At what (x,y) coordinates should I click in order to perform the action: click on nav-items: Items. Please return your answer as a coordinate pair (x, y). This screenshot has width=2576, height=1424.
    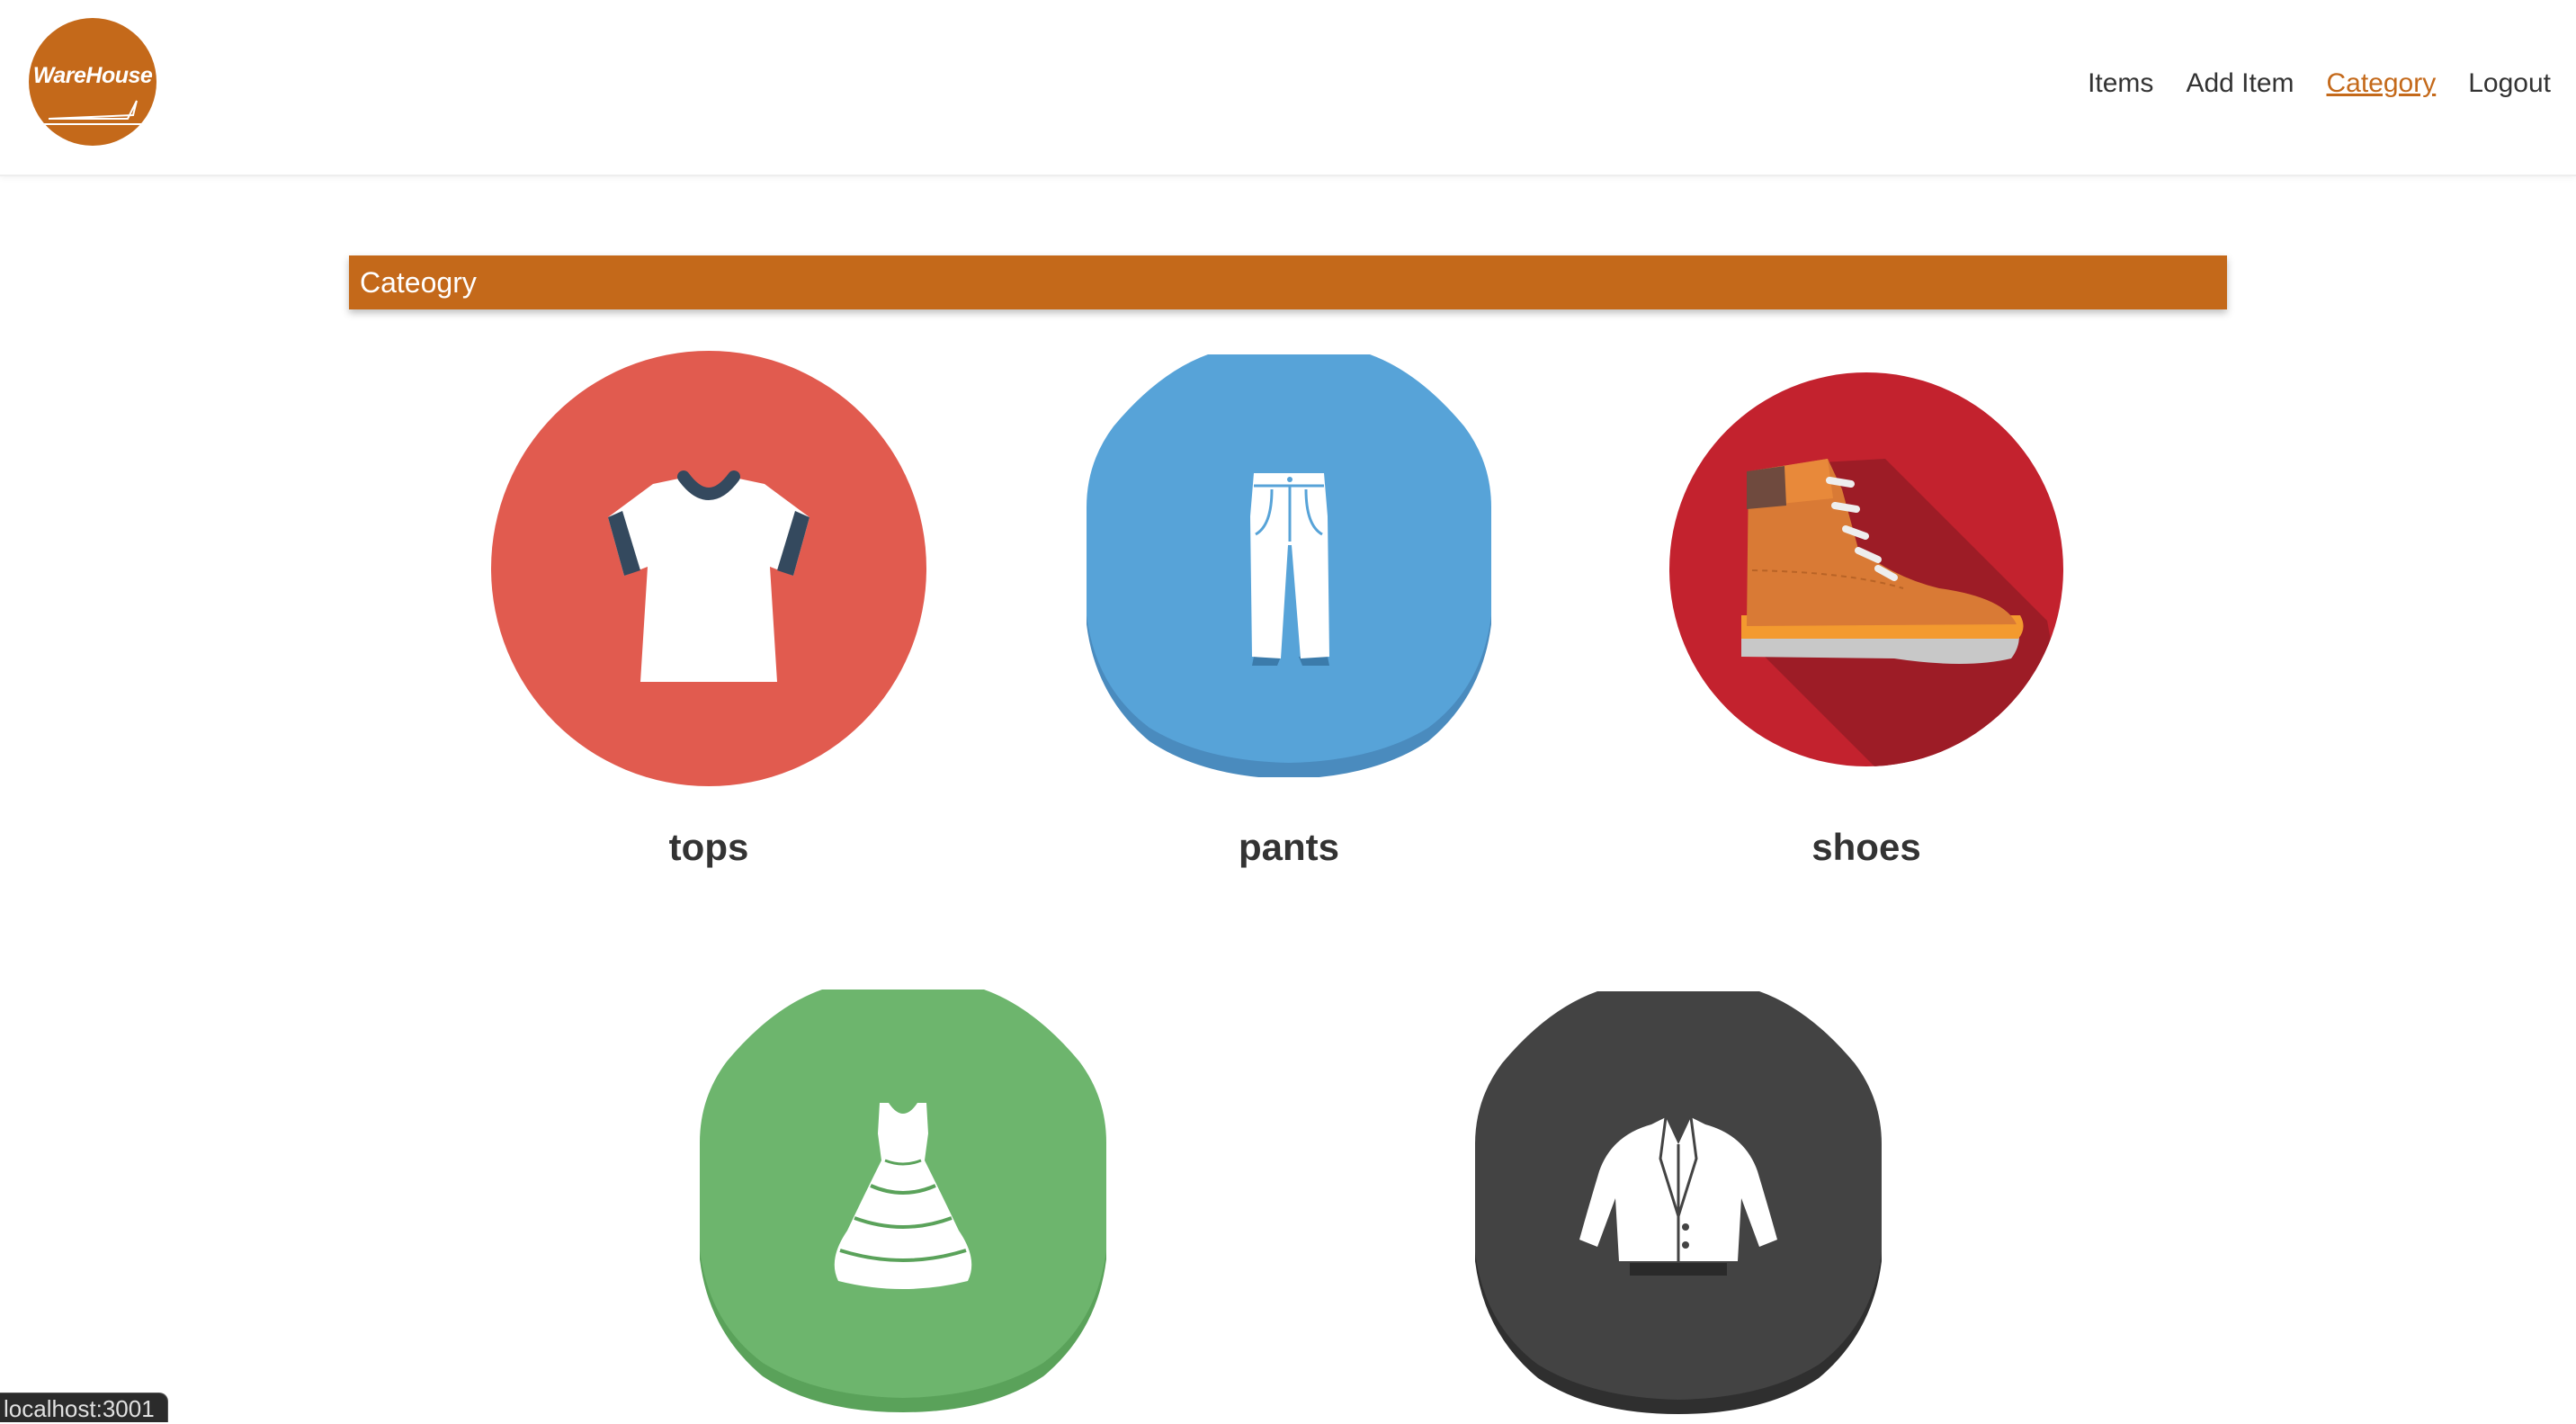
    Looking at the image, I should click on (2120, 84).